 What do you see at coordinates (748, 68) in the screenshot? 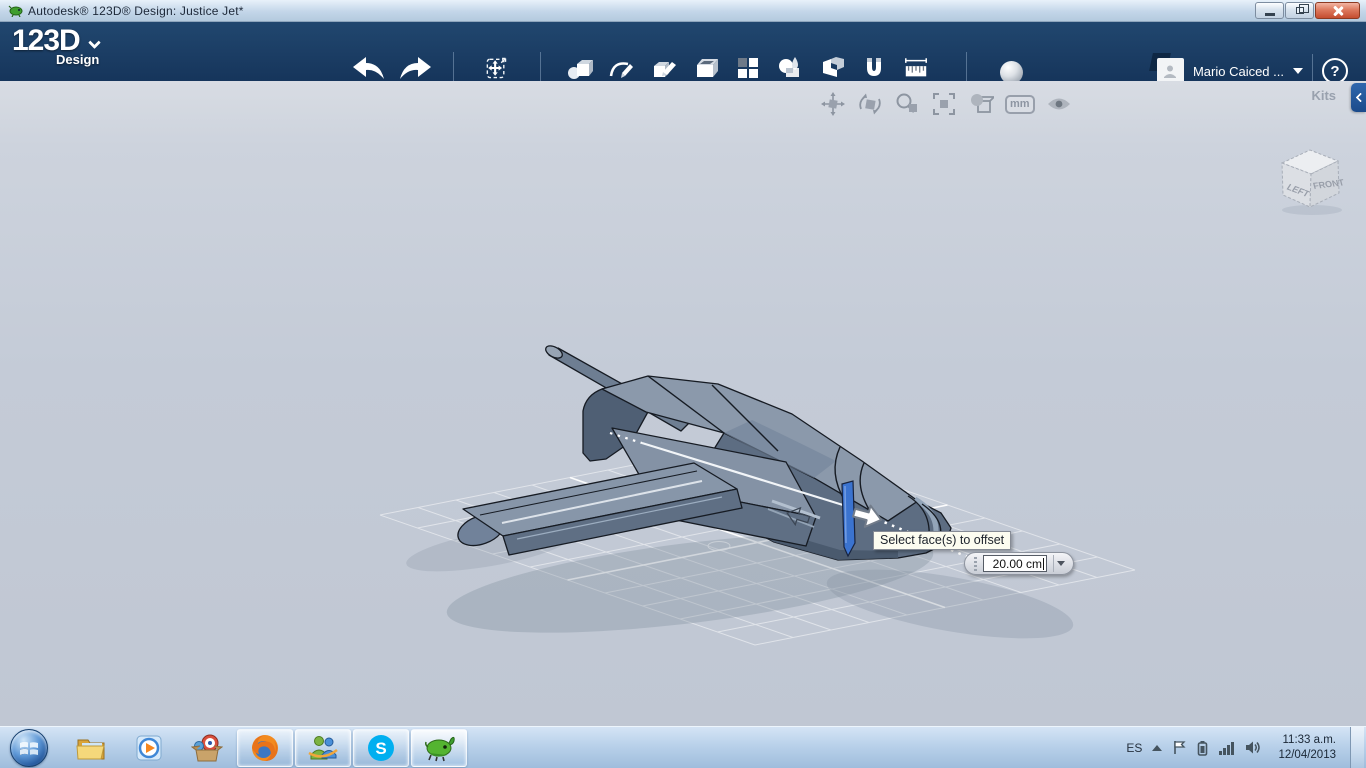
I see `pattern-grid-icon` at bounding box center [748, 68].